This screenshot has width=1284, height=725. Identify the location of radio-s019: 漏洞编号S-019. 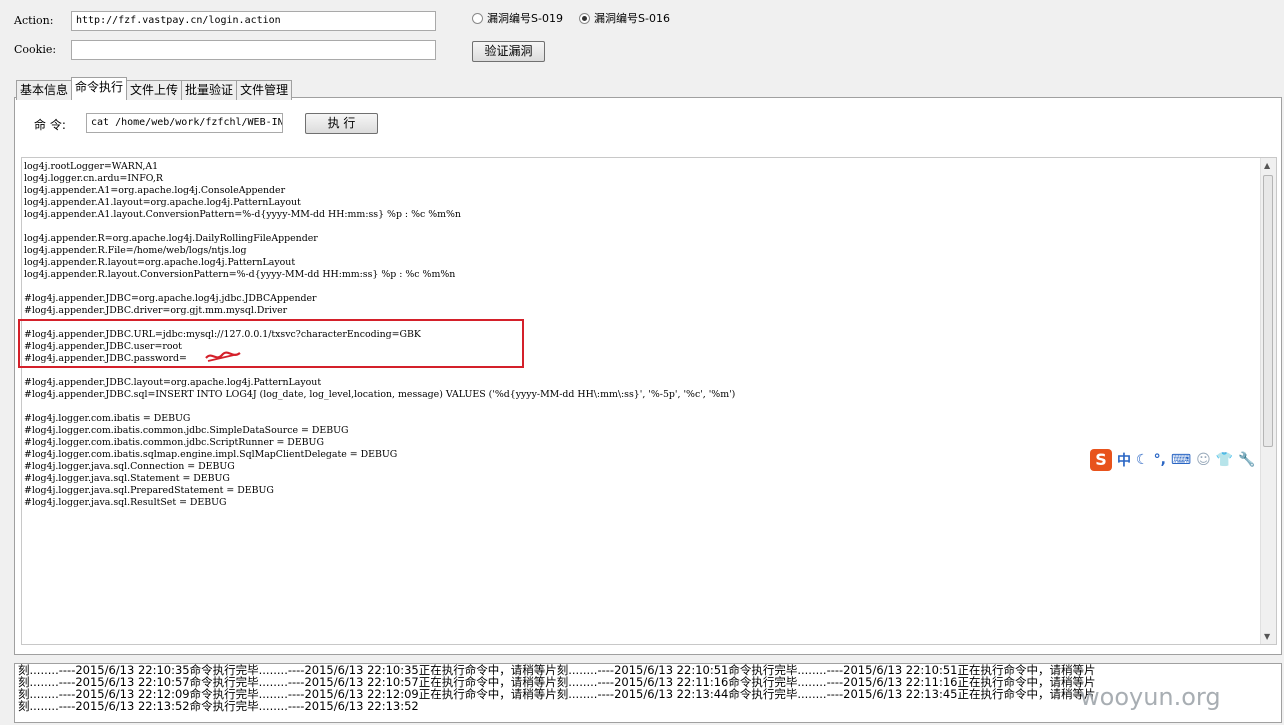
(517, 18).